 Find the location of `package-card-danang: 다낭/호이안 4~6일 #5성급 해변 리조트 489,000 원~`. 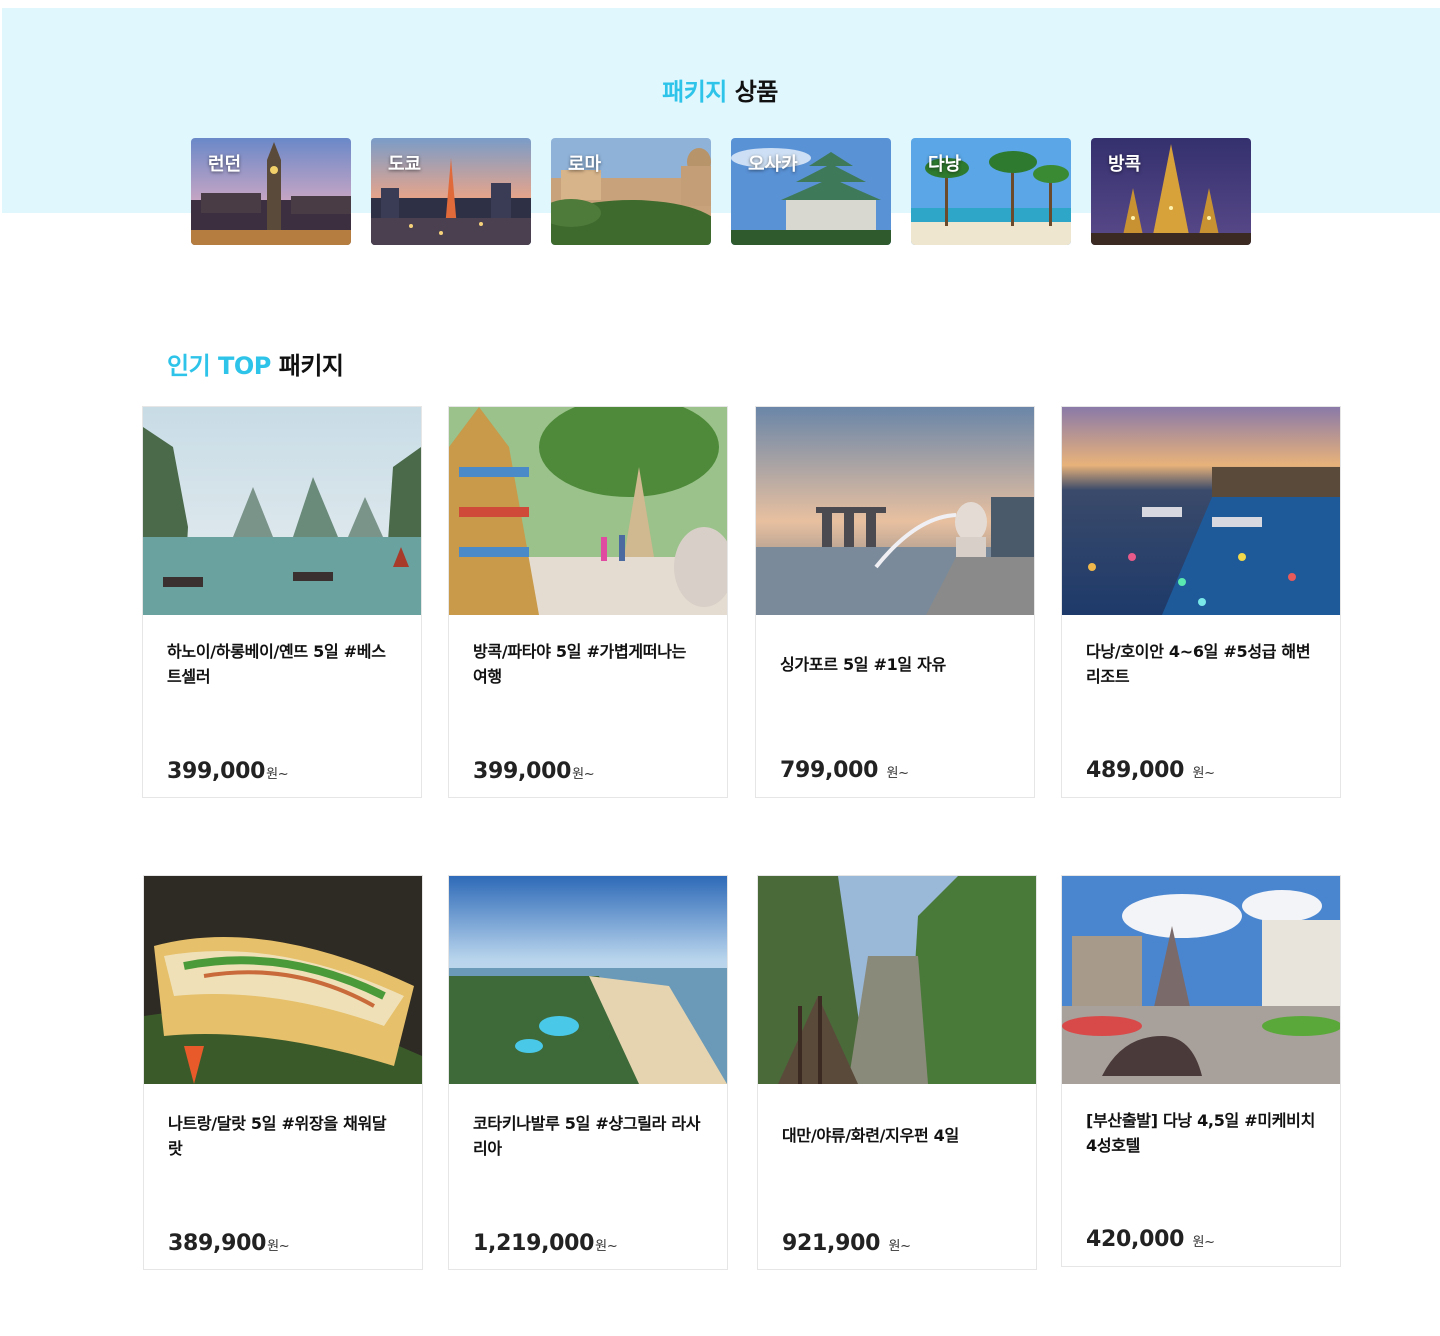

package-card-danang: 다낭/호이안 4~6일 #5성급 해변 리조트 489,000 원~ is located at coordinates (1201, 602).